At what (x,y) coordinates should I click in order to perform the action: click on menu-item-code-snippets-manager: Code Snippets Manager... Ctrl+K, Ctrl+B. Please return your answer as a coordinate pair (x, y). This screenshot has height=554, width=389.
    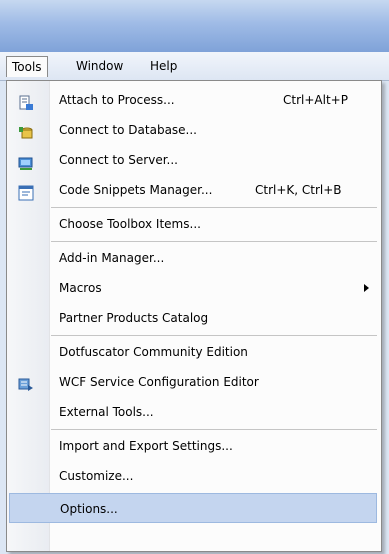
    Looking at the image, I should click on (194, 190).